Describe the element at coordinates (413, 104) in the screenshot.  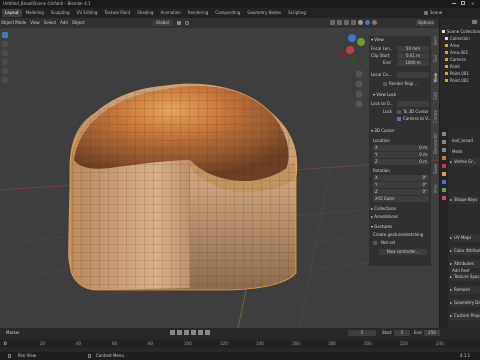
I see `lock-object-field` at that location.